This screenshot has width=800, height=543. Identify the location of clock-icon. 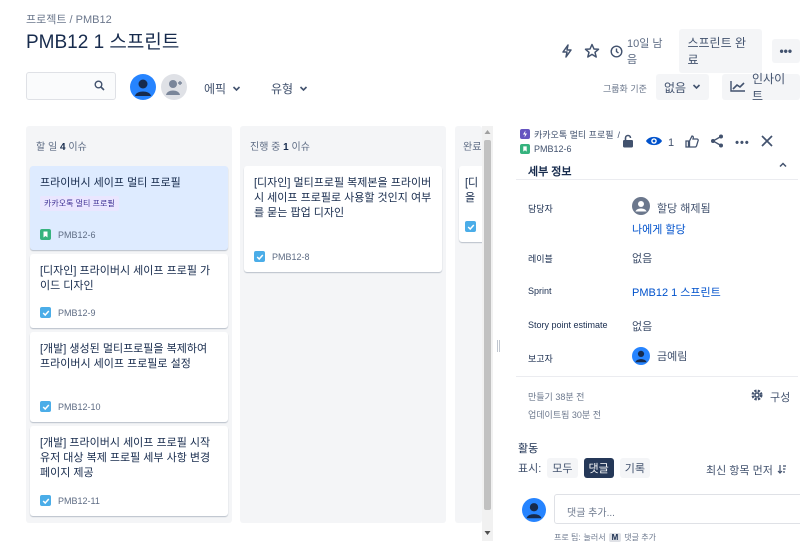
(616, 51).